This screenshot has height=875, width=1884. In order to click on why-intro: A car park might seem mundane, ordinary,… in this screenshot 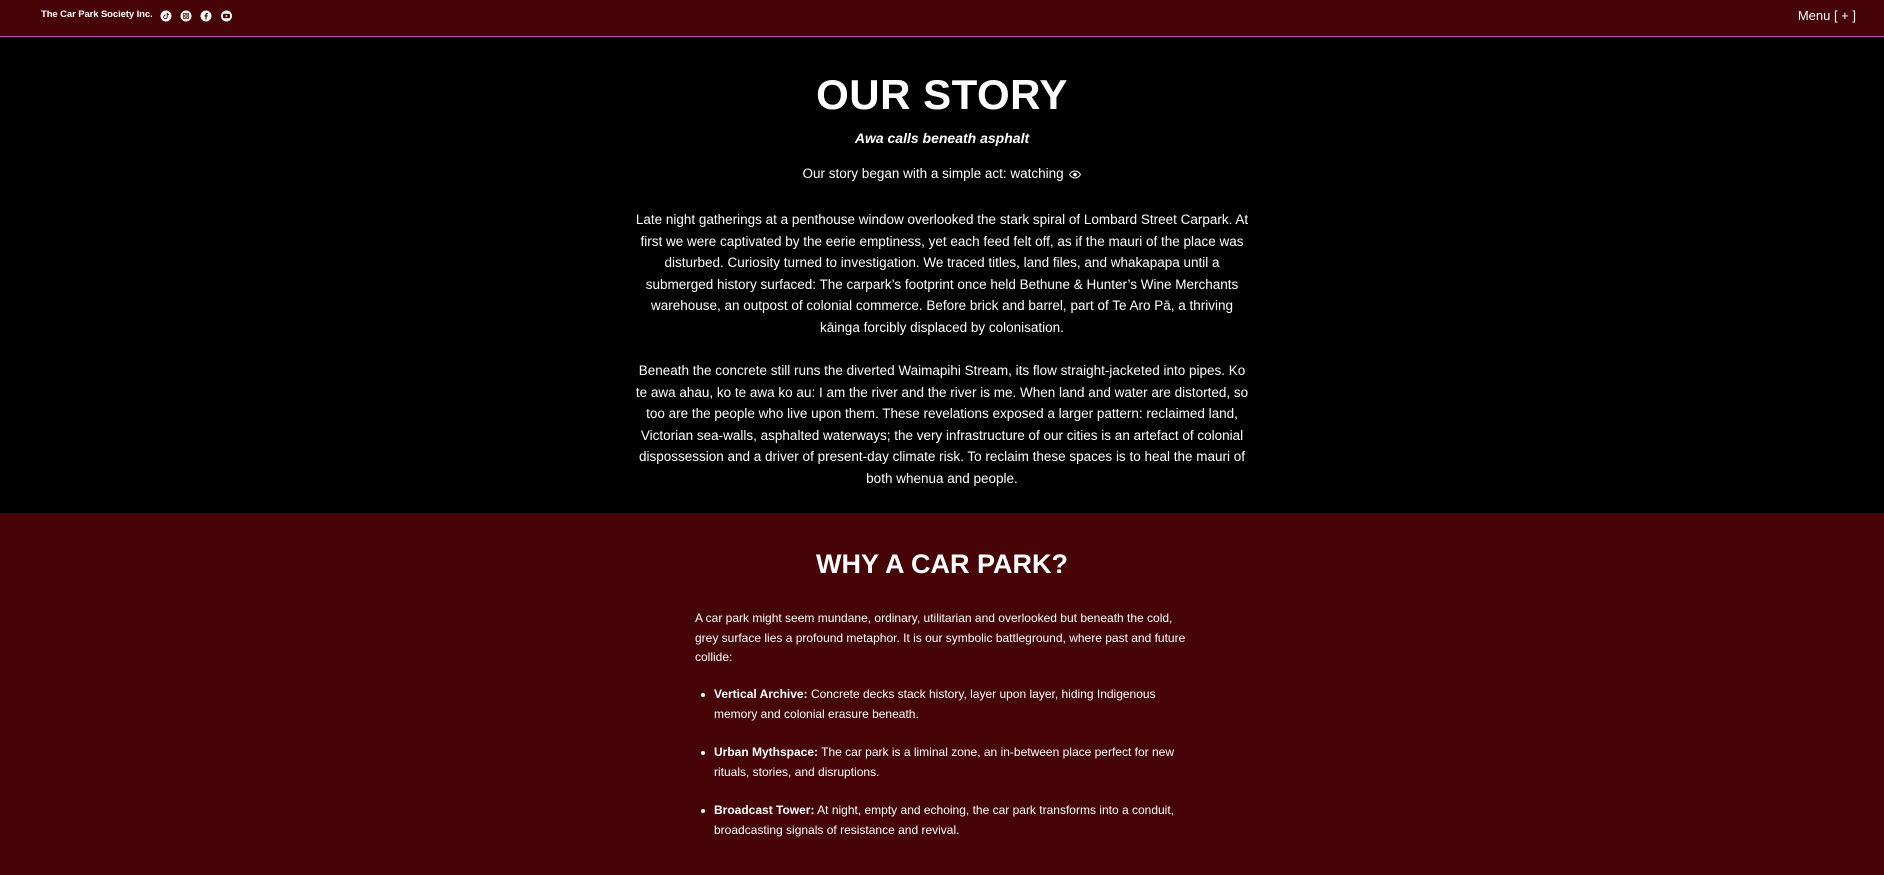, I will do `click(940, 637)`.